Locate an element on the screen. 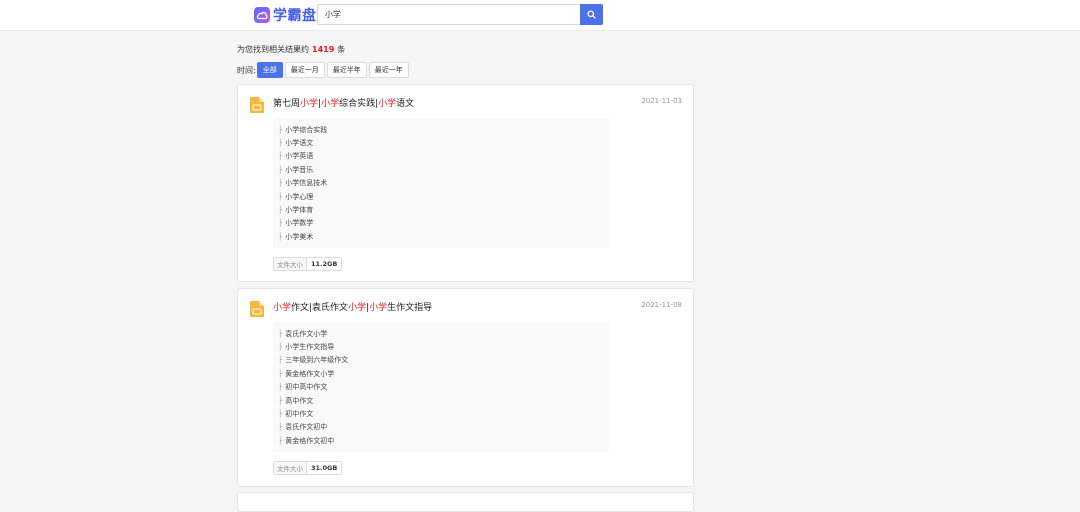 The height and width of the screenshot is (512, 1080). title-text: 第七周 is located at coordinates (287, 104).